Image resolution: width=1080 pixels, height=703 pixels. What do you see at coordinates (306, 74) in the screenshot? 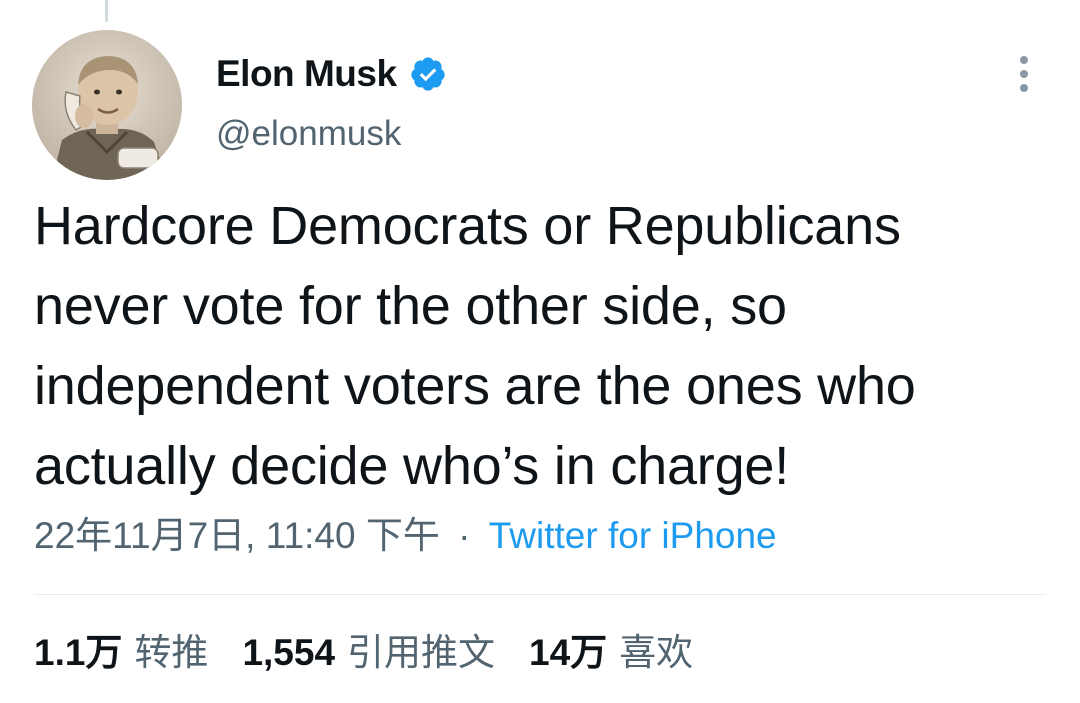
I see `author-display-name: Elon Musk` at bounding box center [306, 74].